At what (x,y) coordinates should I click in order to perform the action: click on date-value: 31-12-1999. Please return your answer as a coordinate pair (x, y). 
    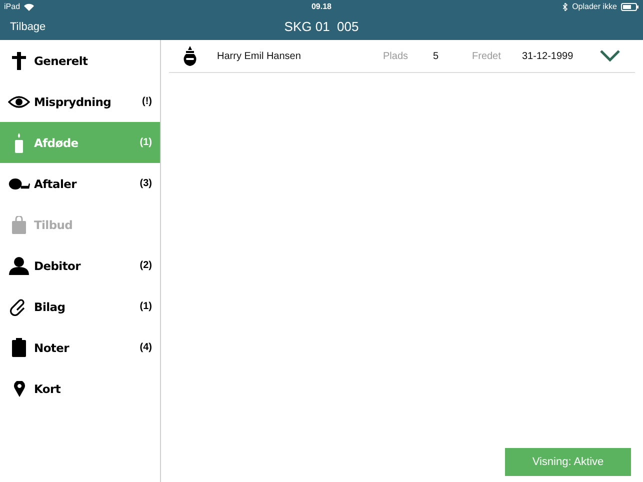
    Looking at the image, I should click on (548, 56).